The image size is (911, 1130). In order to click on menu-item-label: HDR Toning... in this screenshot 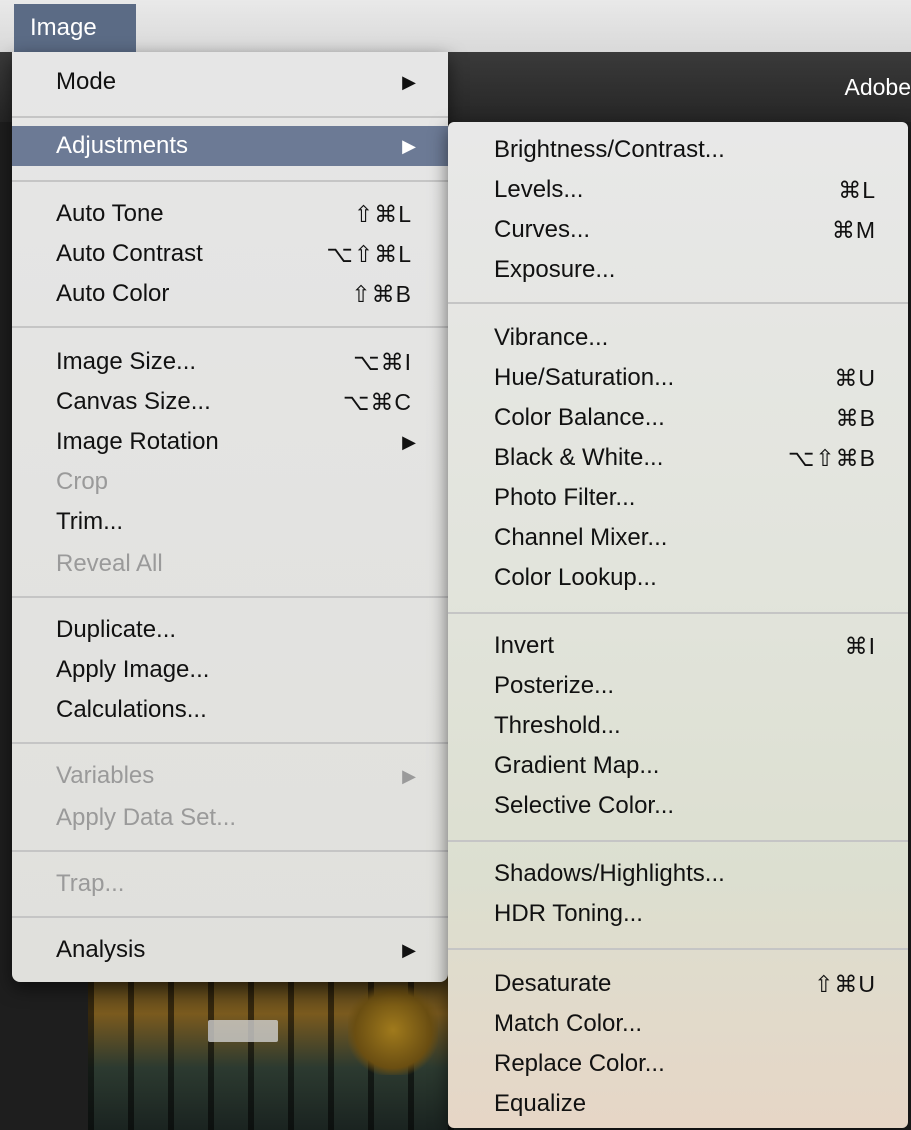, I will do `click(568, 913)`.